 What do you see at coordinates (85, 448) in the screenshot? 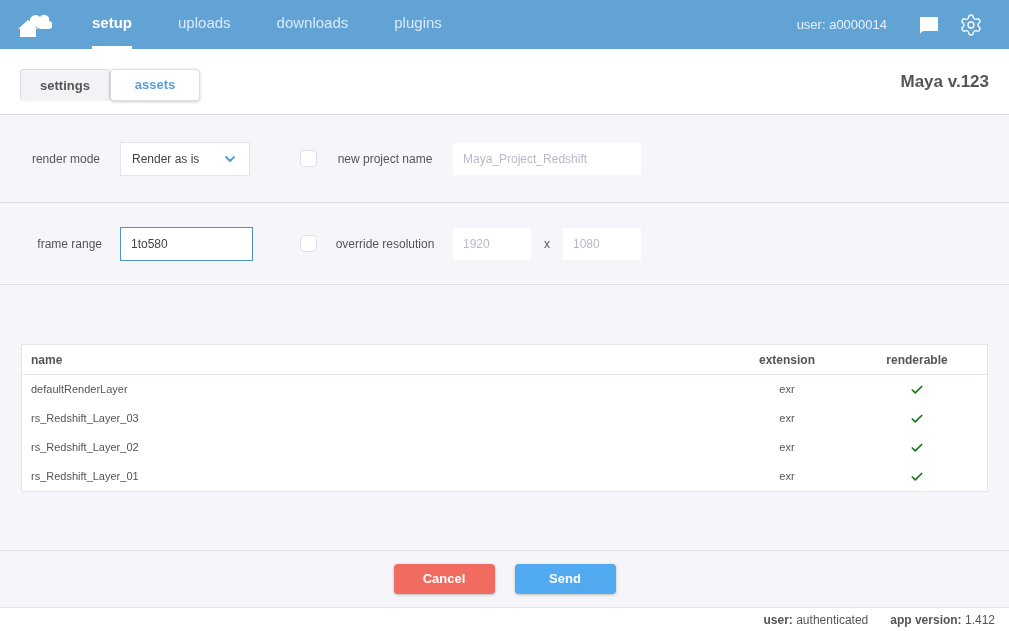
I see `table-cell-text: rs_Redshift_Layer_02` at bounding box center [85, 448].